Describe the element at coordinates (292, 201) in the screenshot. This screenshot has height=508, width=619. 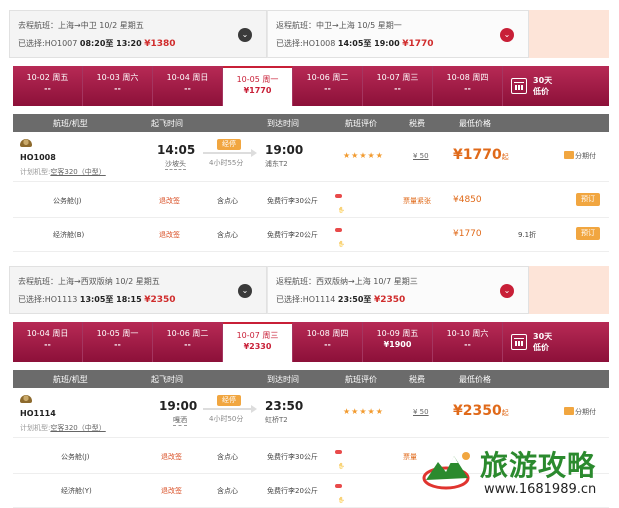
I see `baggage-info: 免费行李30公斤` at that location.